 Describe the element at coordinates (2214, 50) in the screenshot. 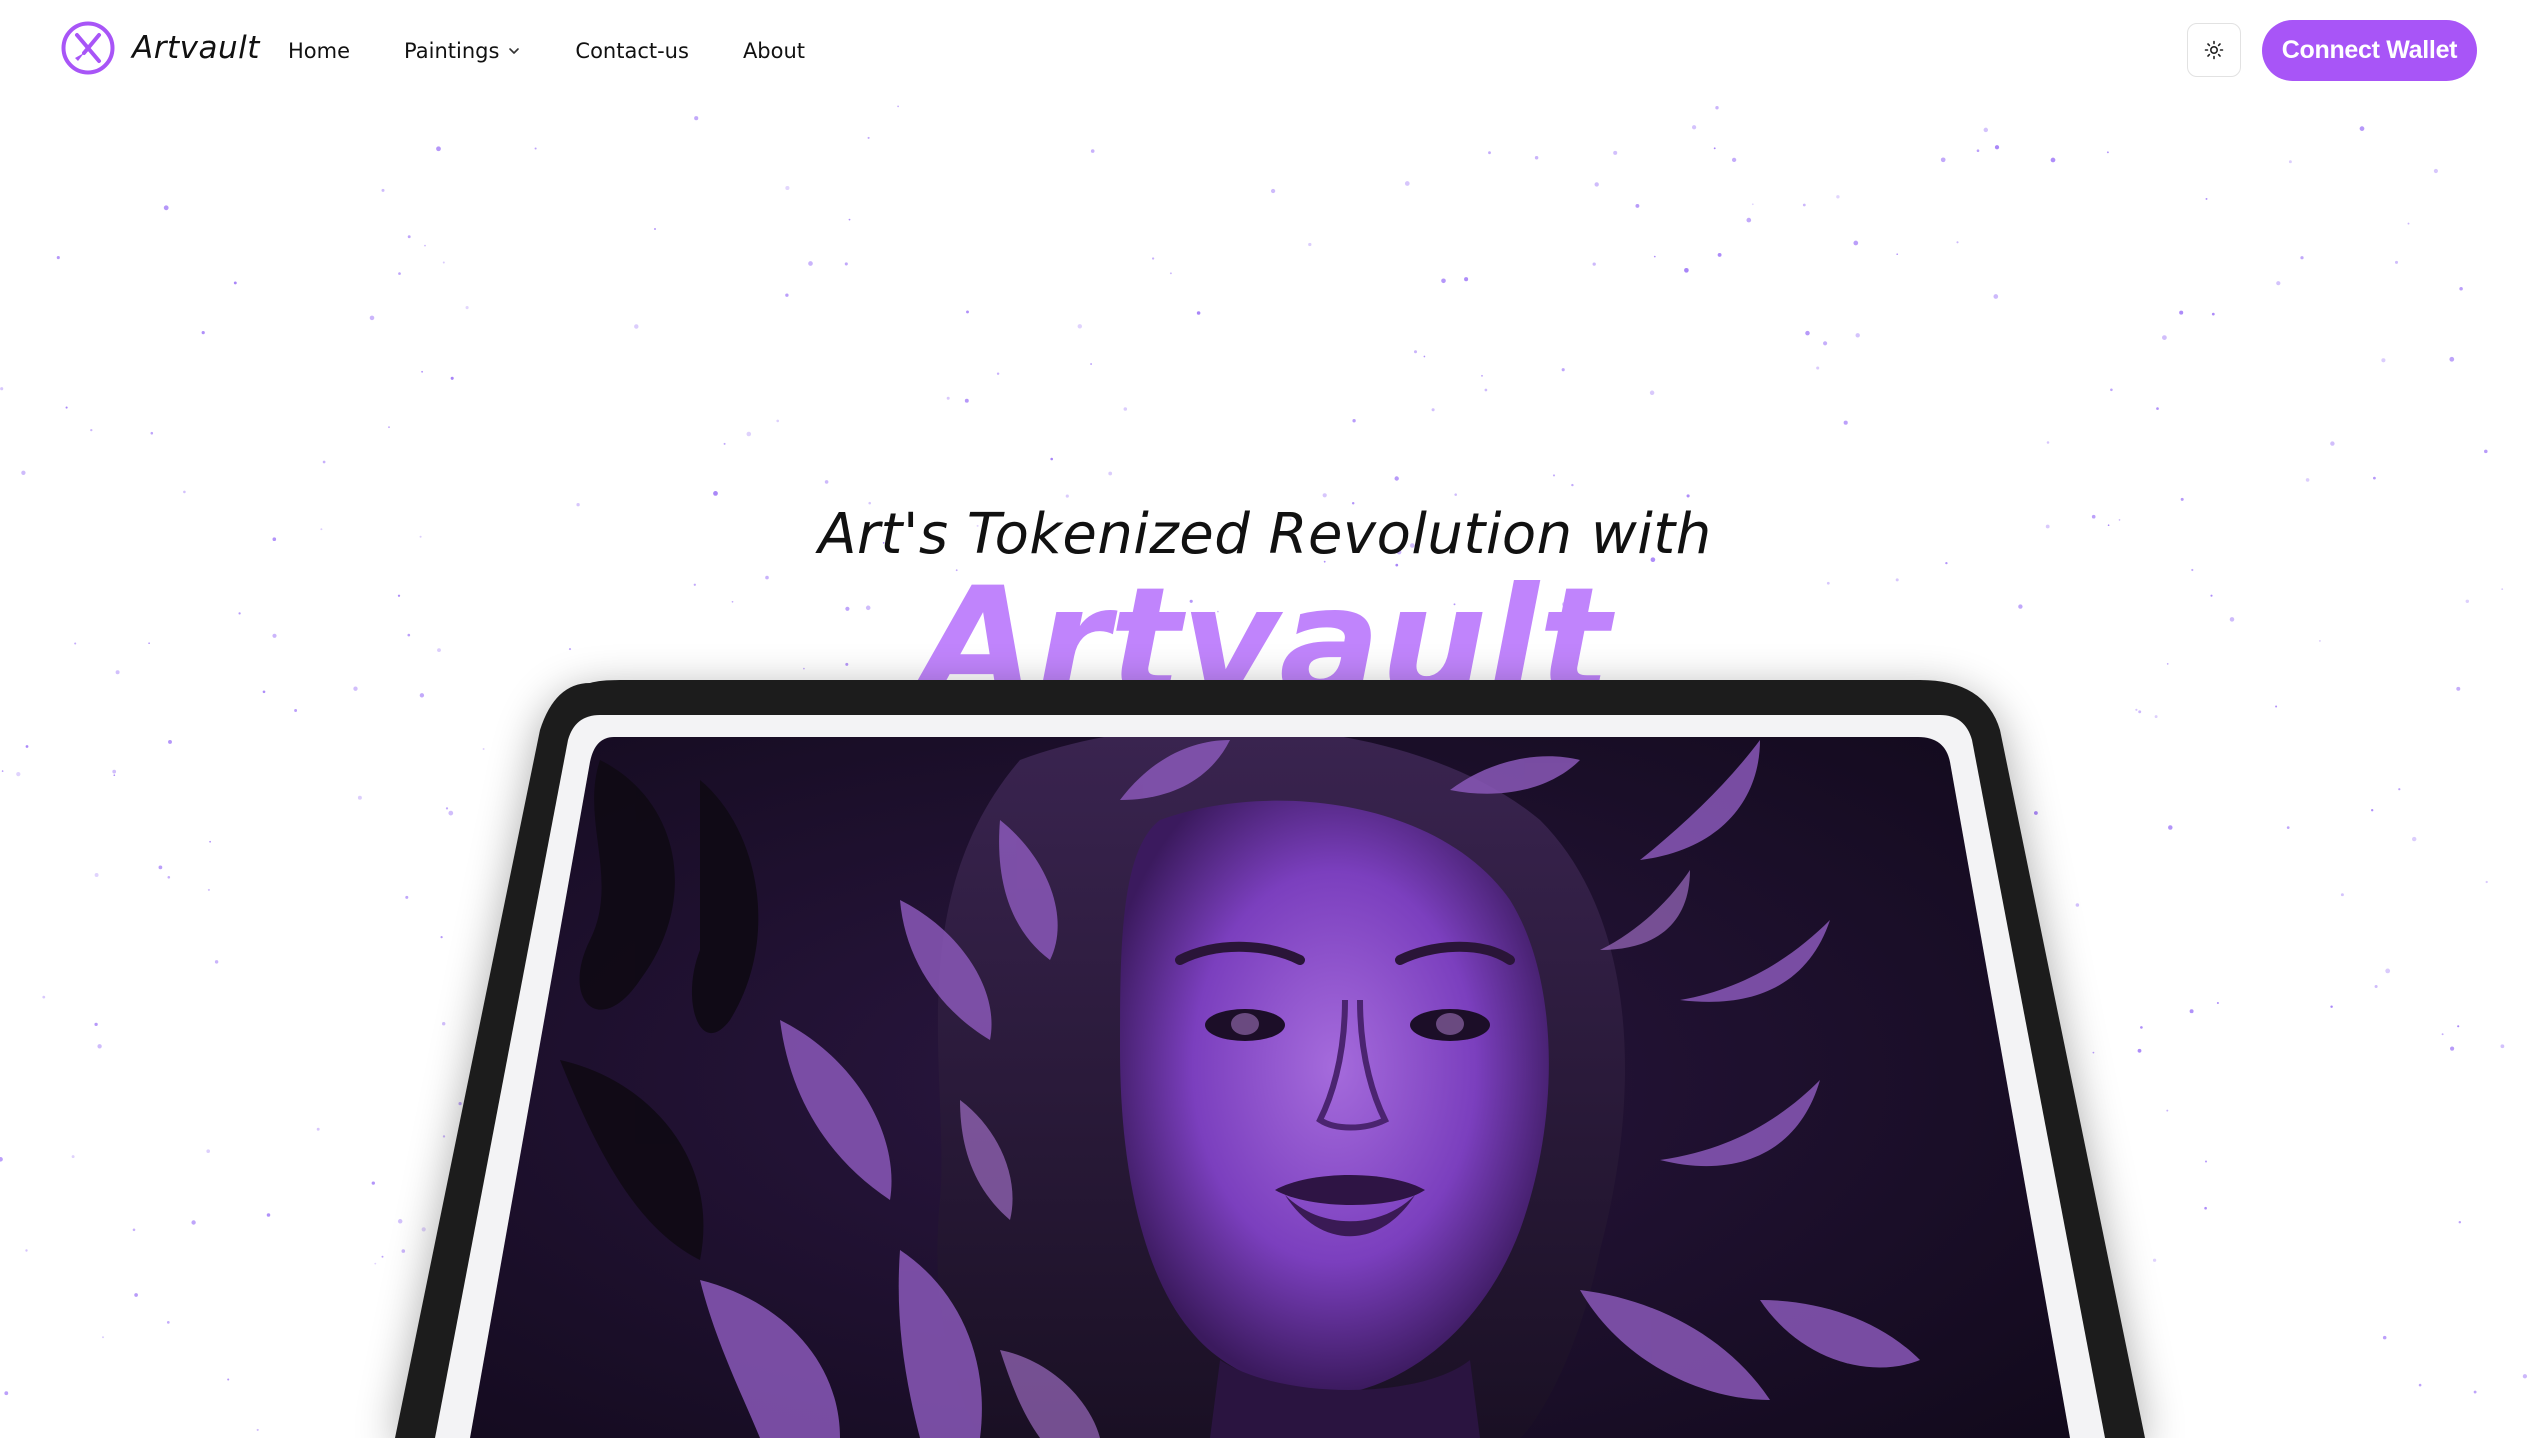

I see `theme-toggle-button` at that location.